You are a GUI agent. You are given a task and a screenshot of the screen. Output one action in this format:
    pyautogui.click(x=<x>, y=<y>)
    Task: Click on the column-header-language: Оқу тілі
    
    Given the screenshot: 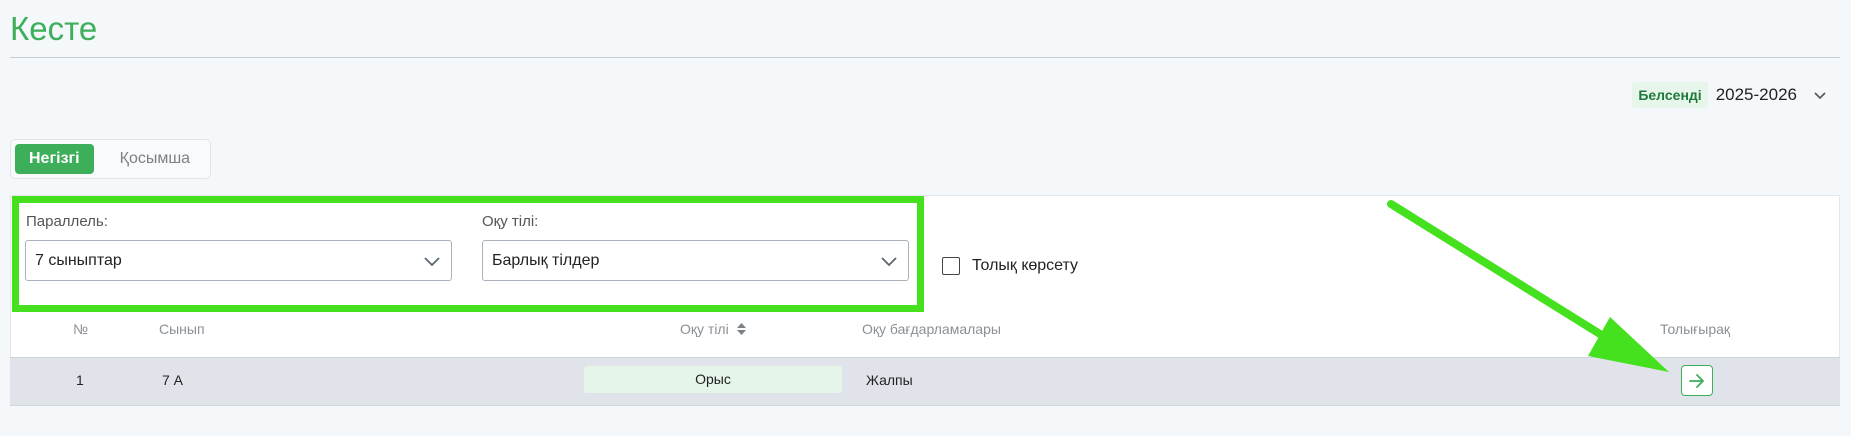 What is the action you would take?
    pyautogui.click(x=713, y=329)
    